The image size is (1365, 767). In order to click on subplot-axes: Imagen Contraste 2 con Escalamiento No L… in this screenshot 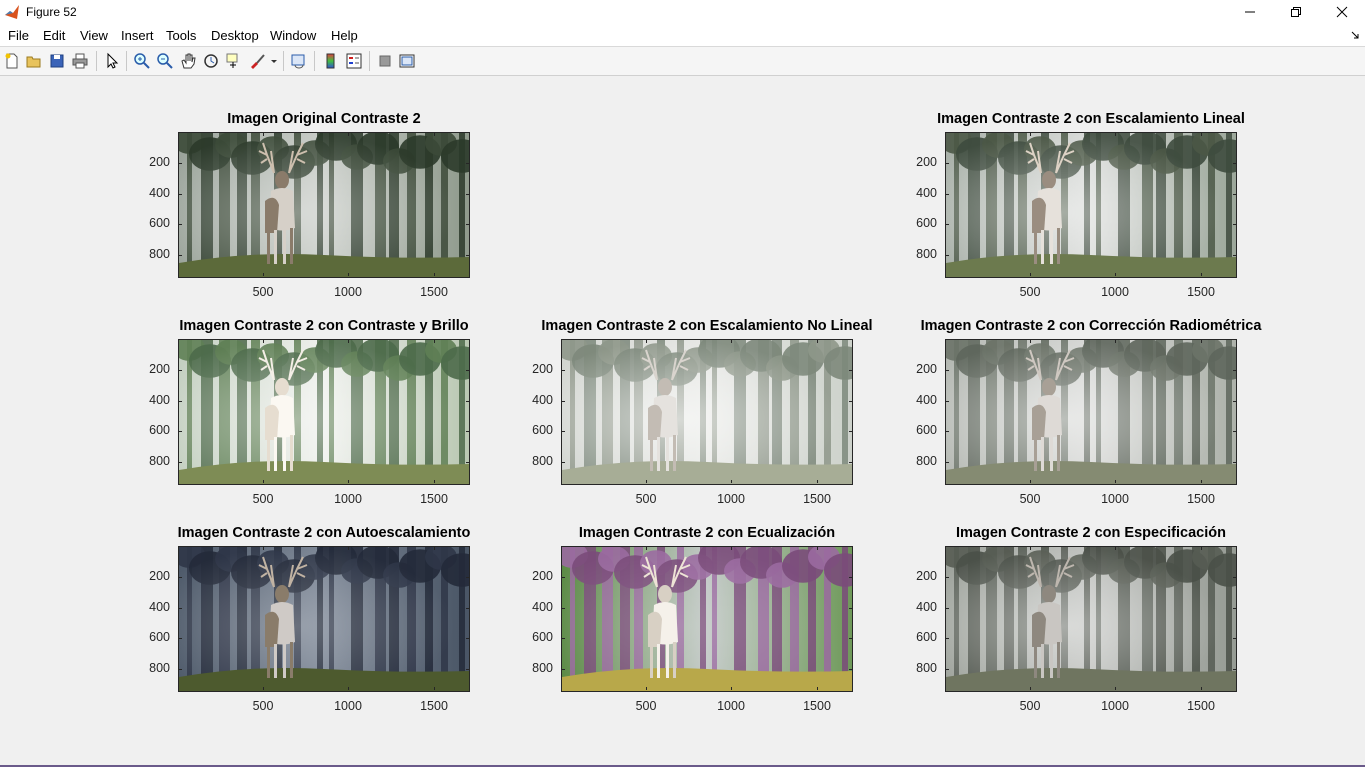, I will do `click(702, 412)`.